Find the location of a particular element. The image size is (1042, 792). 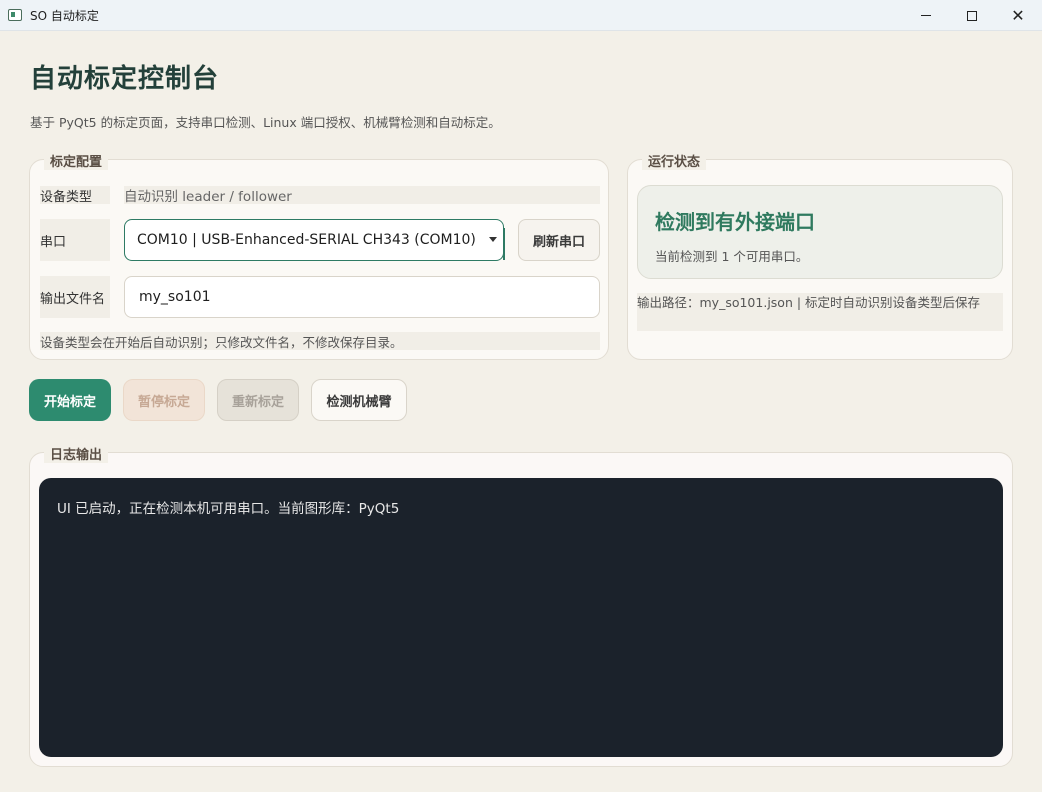

file-name-input: my_so101 is located at coordinates (362, 297).